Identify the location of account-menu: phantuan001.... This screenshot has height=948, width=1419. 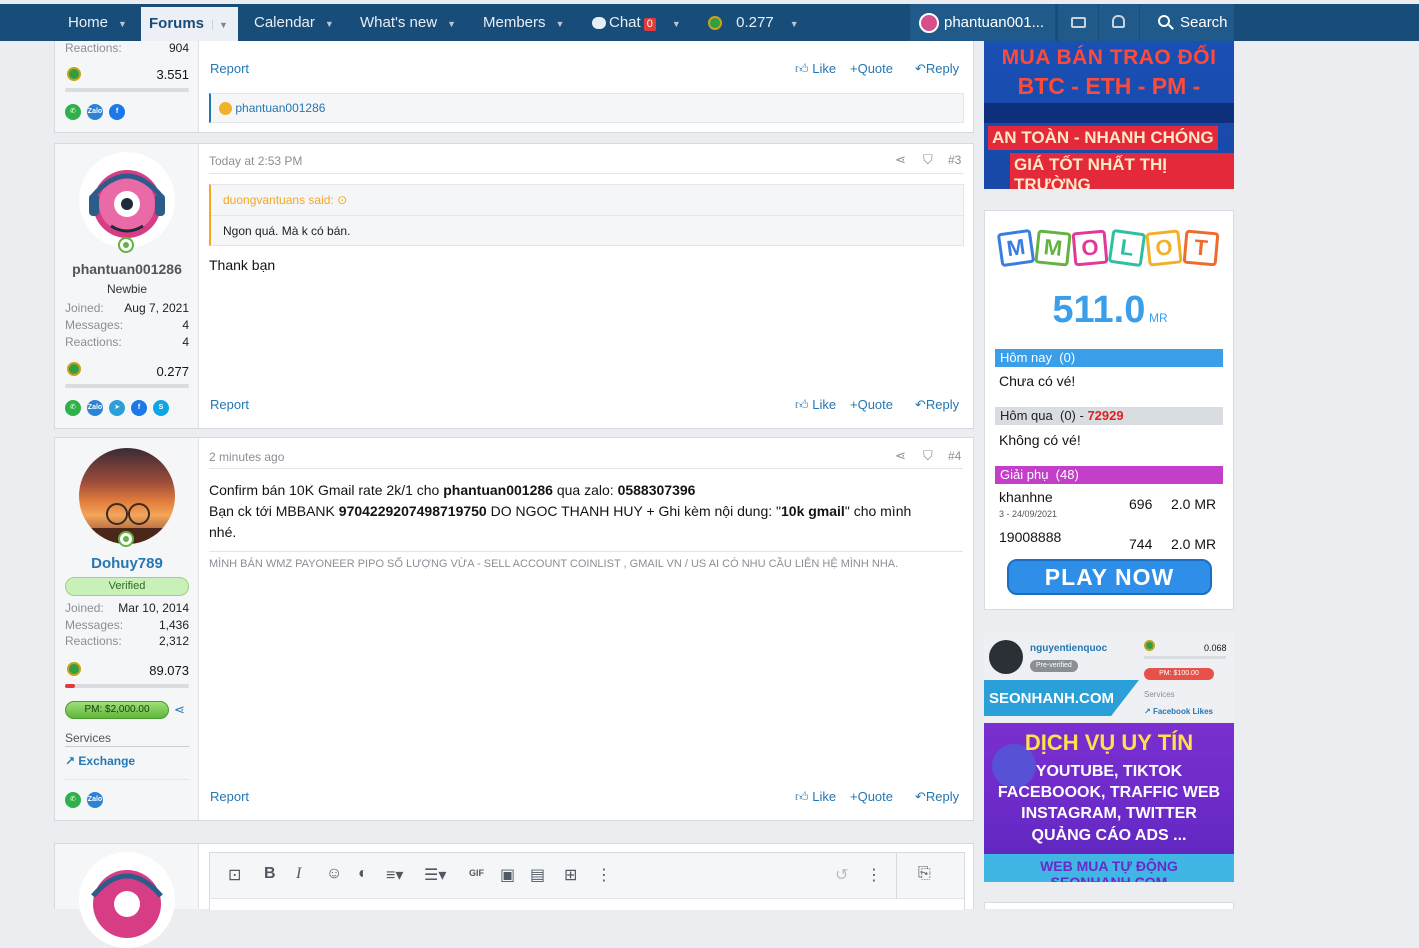
(982, 22).